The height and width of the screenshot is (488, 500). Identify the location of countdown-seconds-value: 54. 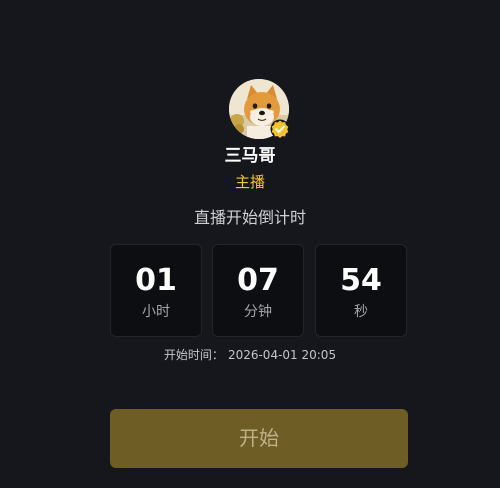
(361, 280).